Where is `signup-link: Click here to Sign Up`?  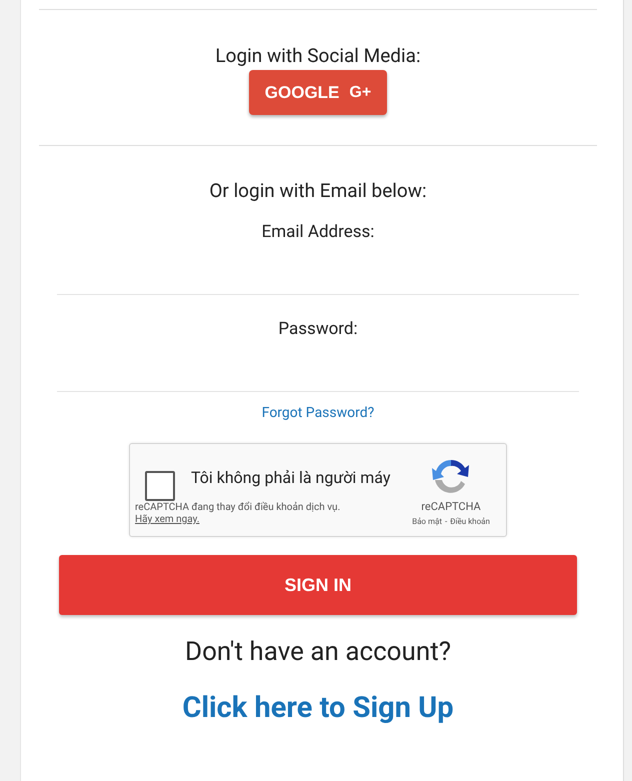 signup-link: Click here to Sign Up is located at coordinates (318, 708).